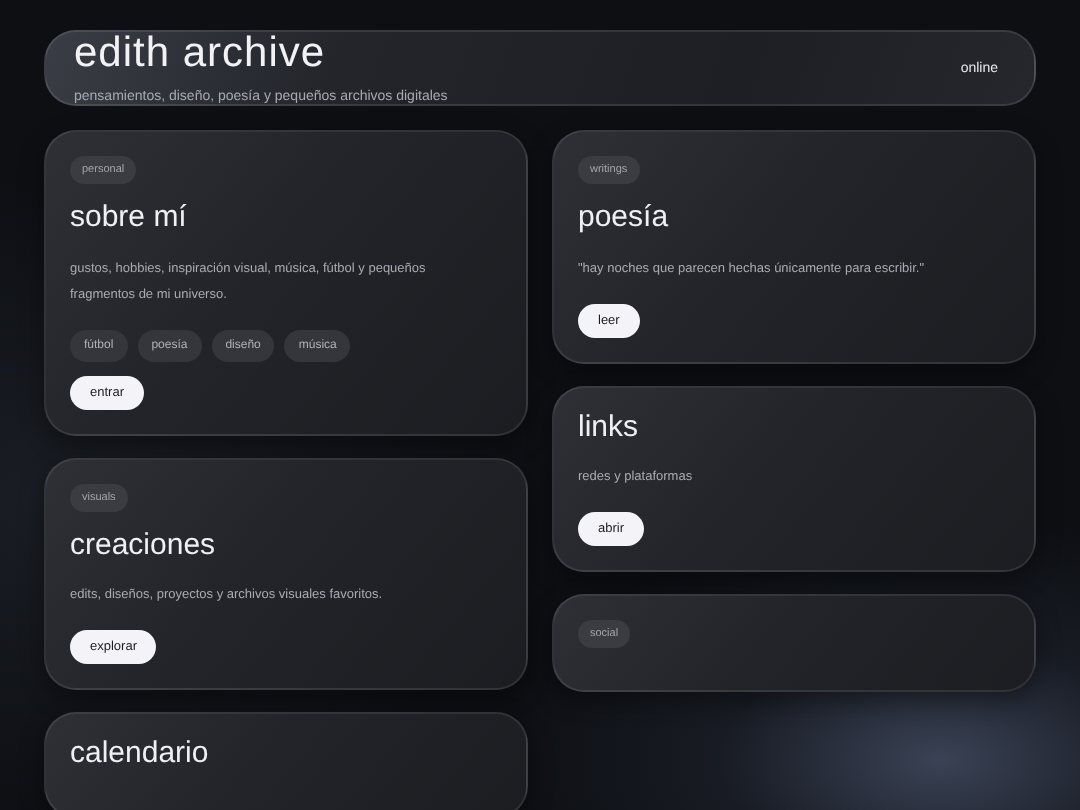  I want to click on card-title: calendario, so click(139, 754).